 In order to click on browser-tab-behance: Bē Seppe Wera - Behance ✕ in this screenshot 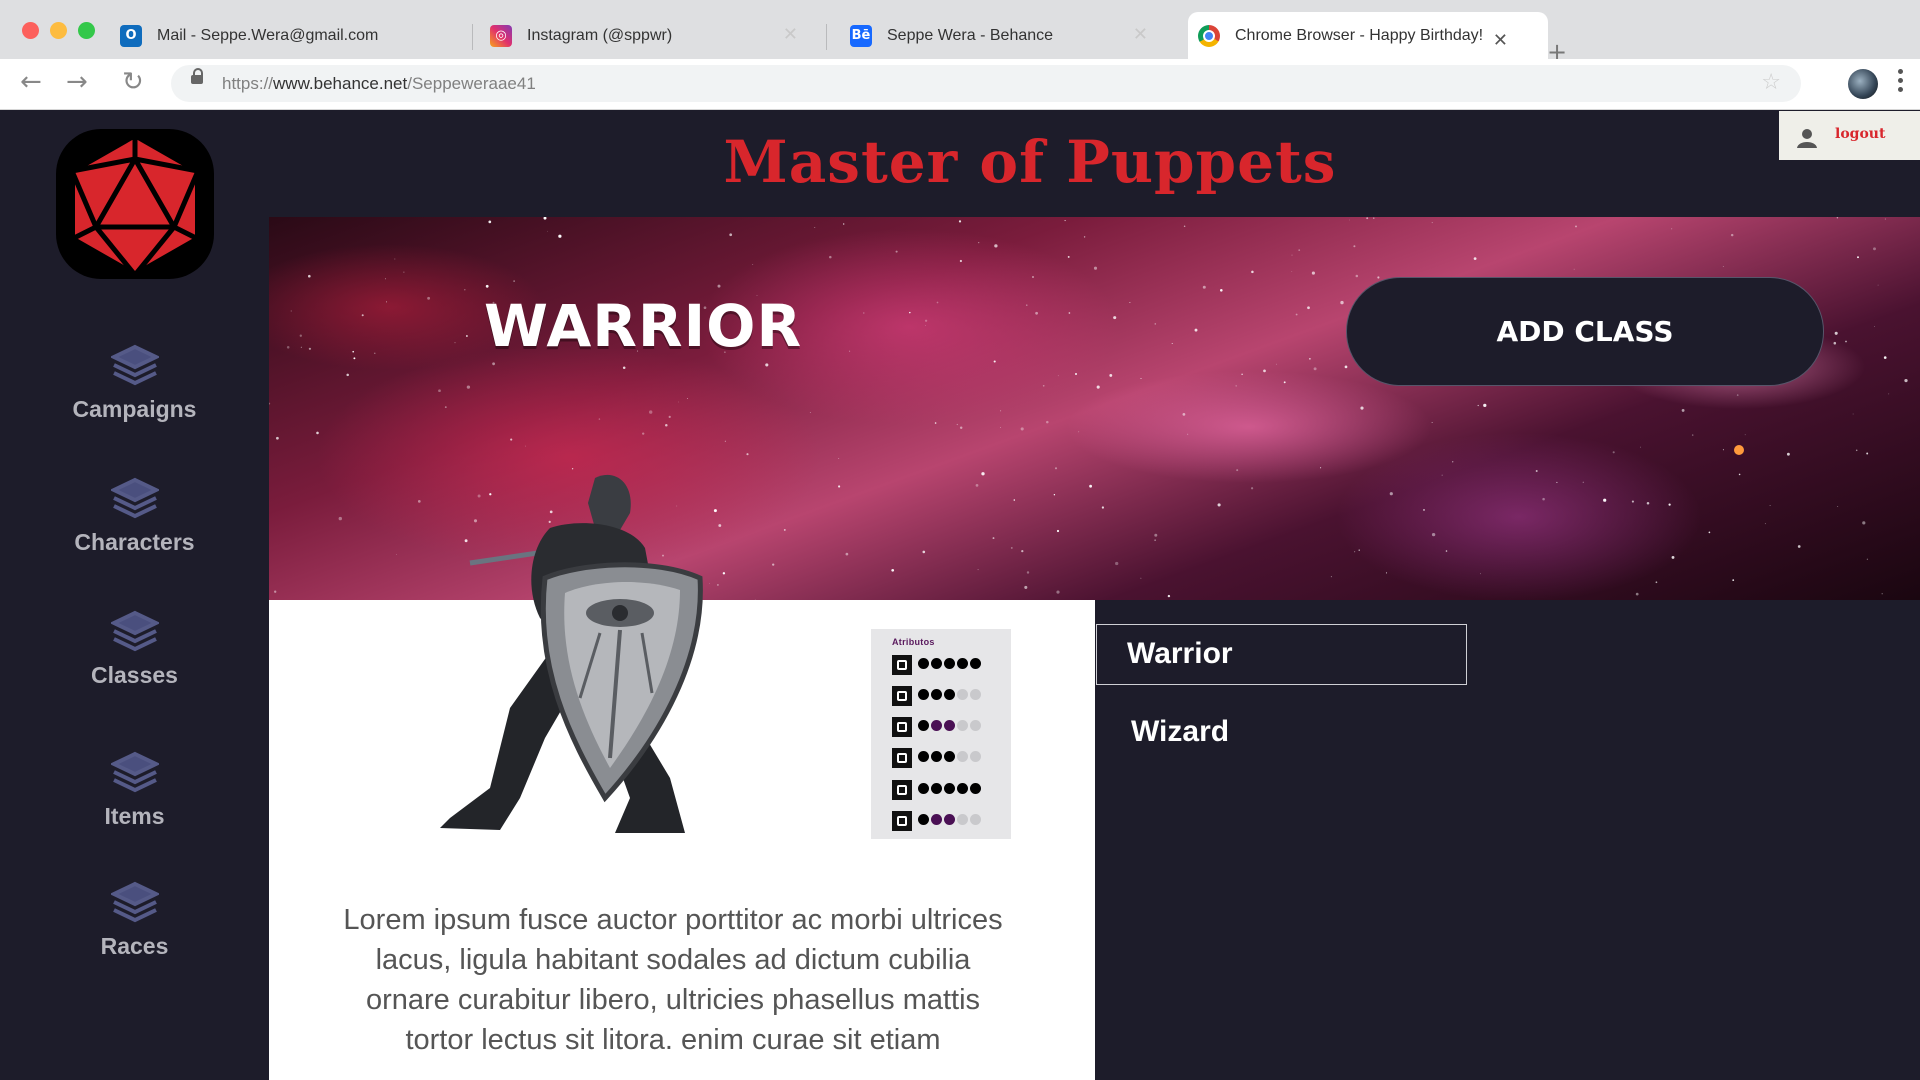, I will do `click(1010, 35)`.